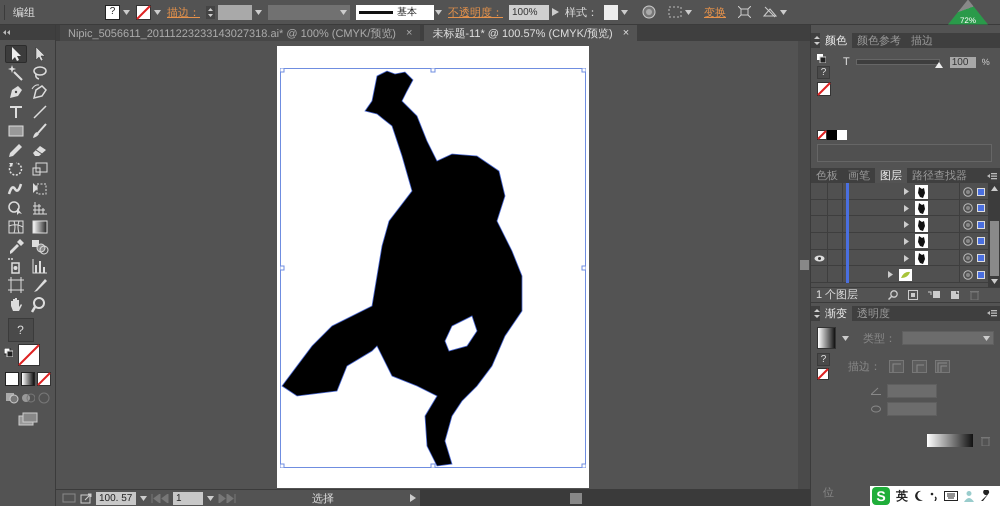 The width and height of the screenshot is (1000, 506). I want to click on style-caret-icon, so click(624, 12).